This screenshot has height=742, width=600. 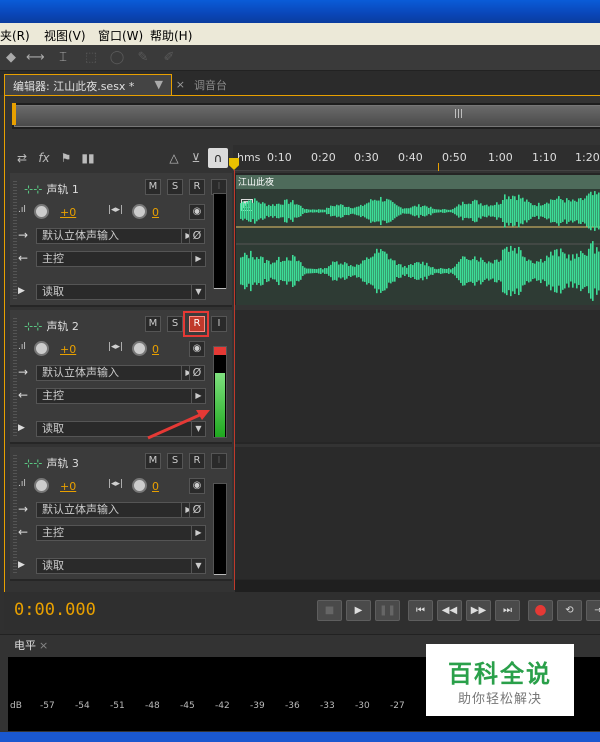 What do you see at coordinates (51, 189) in the screenshot?
I see `track-1-name: ⊹⊹ 声轨 1` at bounding box center [51, 189].